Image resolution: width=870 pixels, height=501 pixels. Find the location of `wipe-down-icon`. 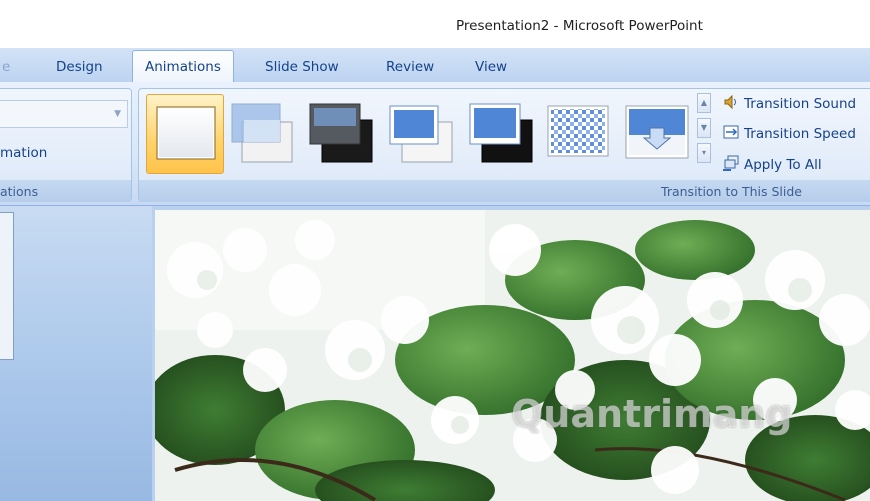

wipe-down-icon is located at coordinates (657, 132).